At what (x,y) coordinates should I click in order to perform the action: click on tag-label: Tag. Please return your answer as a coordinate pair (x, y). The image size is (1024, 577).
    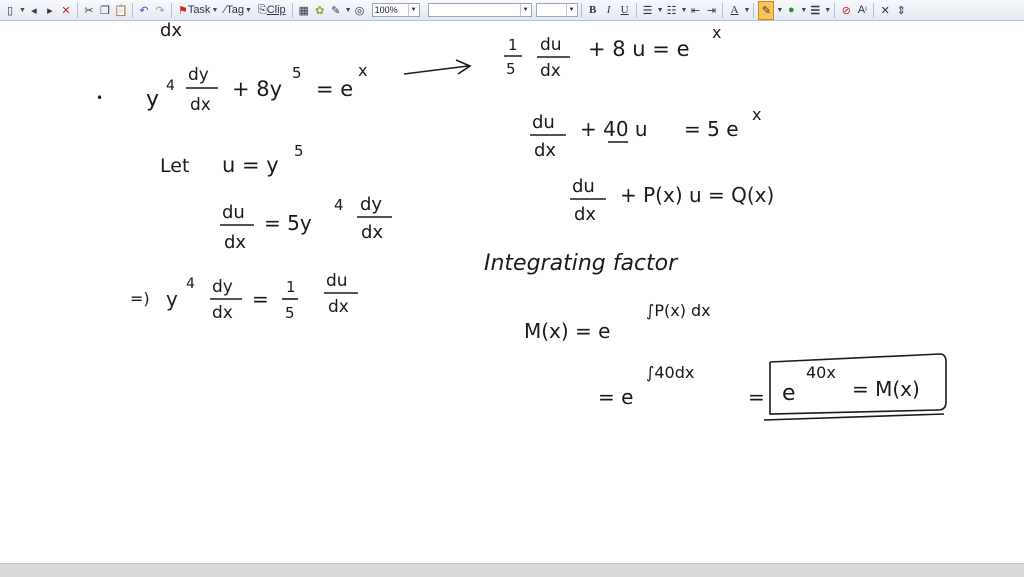
    Looking at the image, I should click on (235, 10).